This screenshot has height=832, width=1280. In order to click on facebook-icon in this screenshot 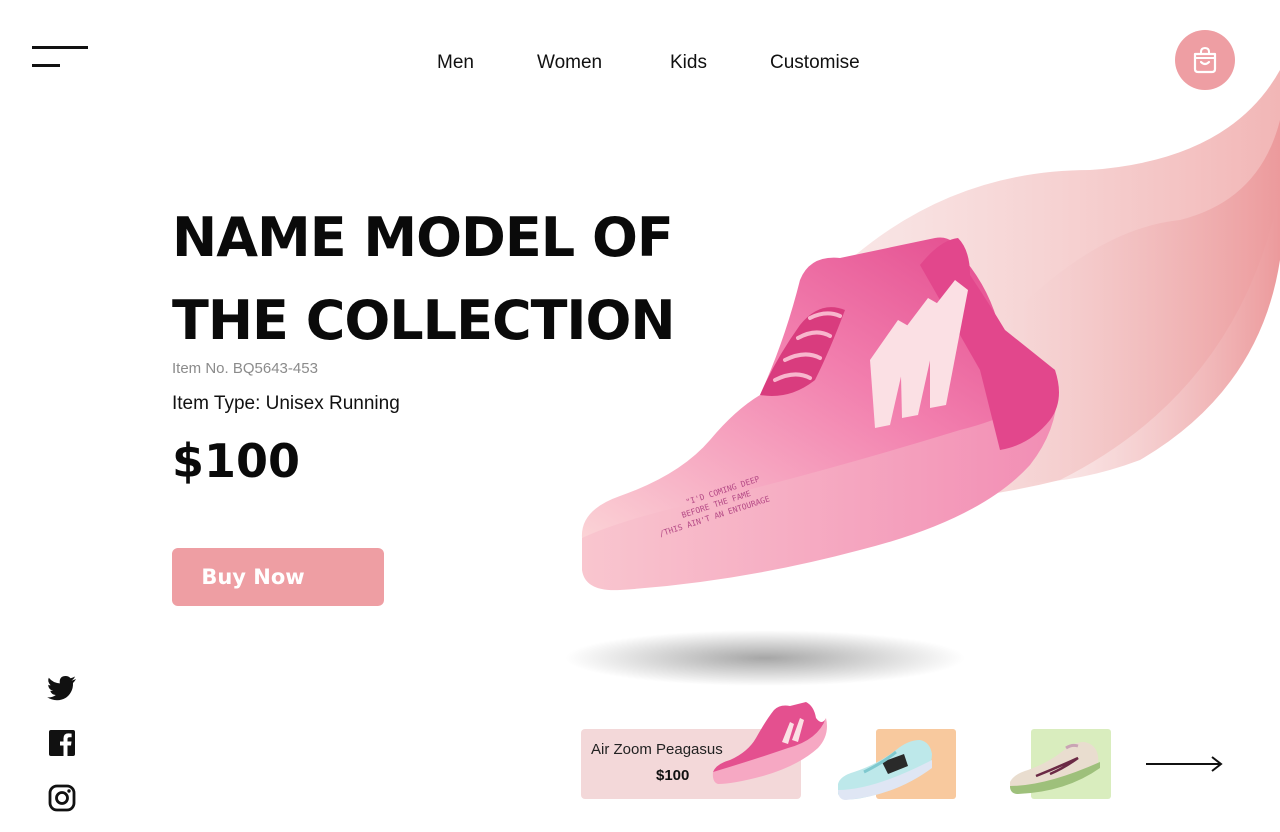, I will do `click(62, 743)`.